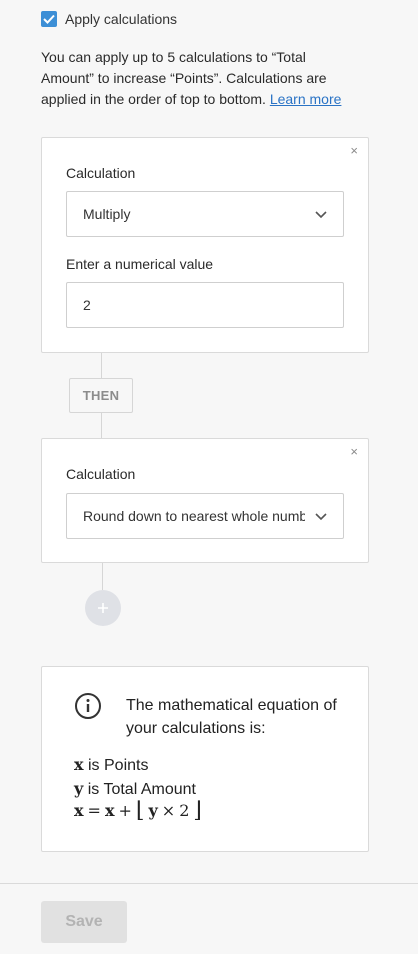 The image size is (418, 954). I want to click on apply-calculations-row: Apply calculations, so click(109, 19).